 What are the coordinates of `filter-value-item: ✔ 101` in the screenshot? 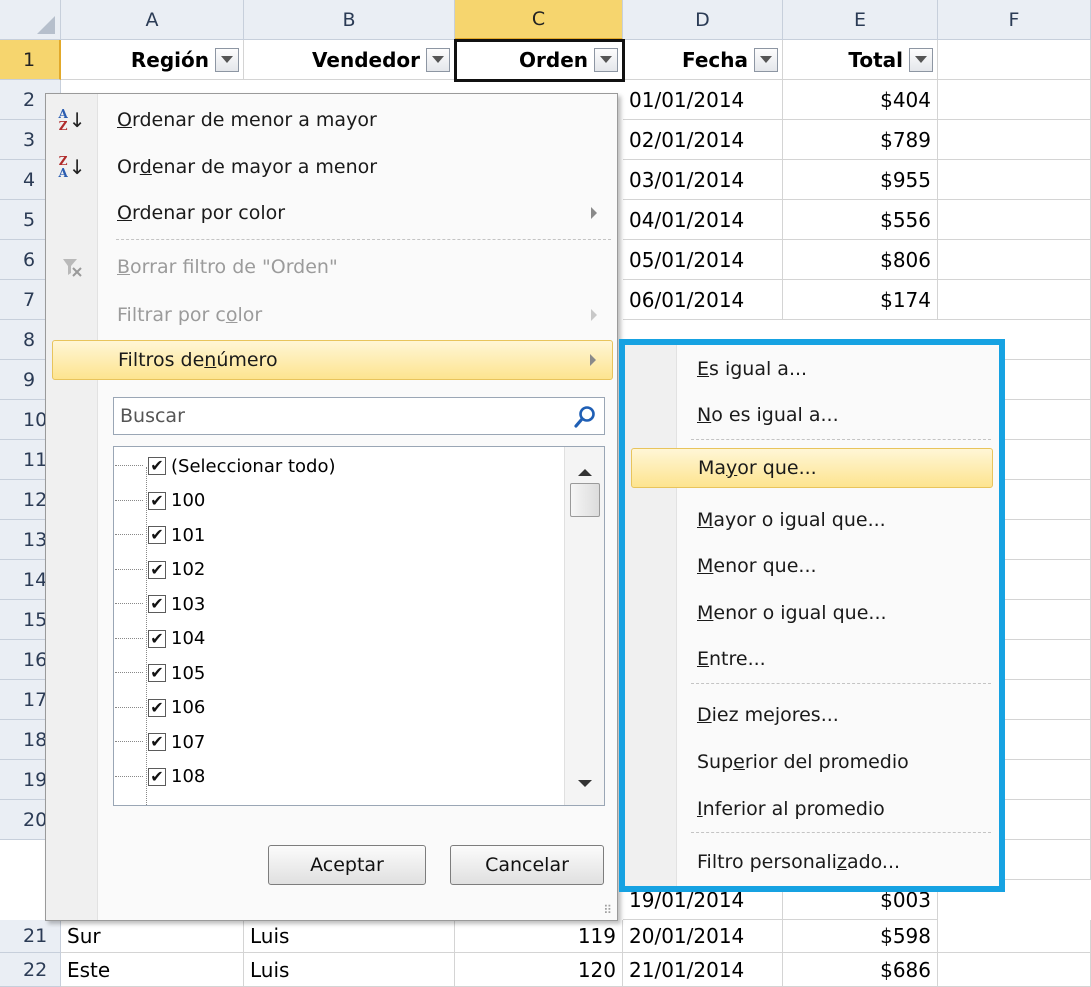 It's located at (160, 535).